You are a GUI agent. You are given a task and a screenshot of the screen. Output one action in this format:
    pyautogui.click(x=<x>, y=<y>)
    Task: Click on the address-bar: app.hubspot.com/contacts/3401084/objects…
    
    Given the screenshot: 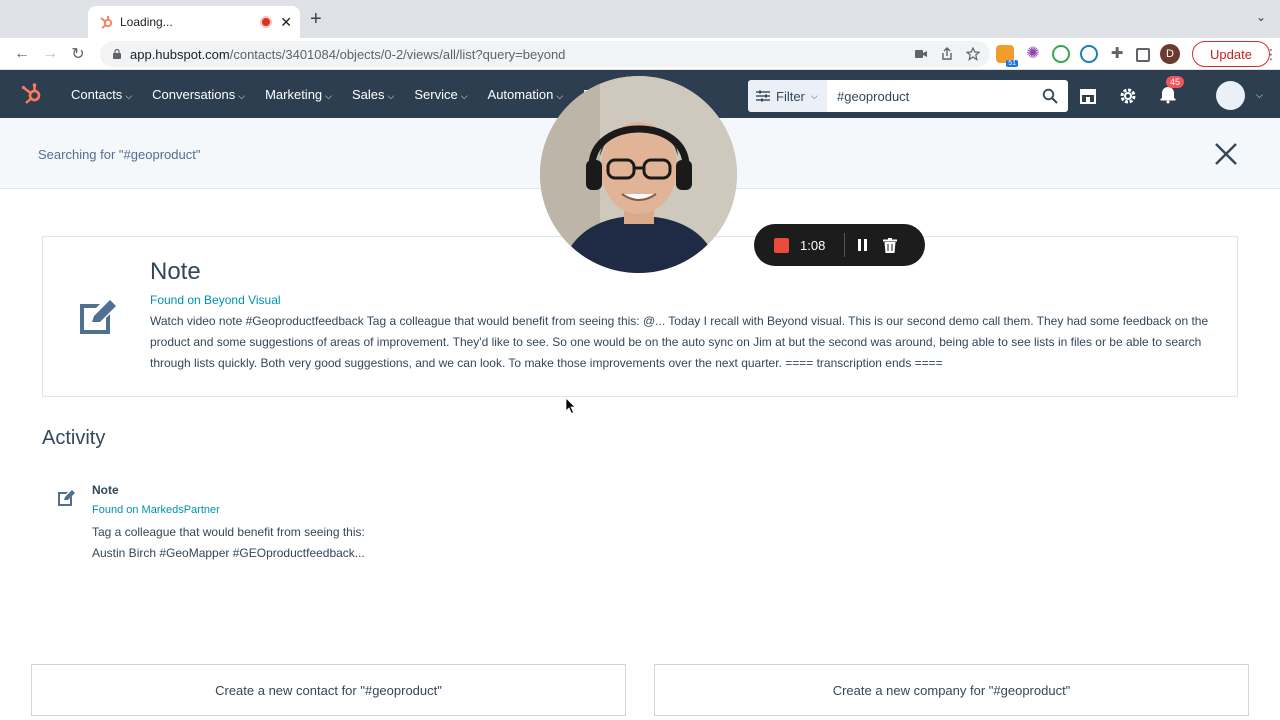 What is the action you would take?
    pyautogui.click(x=545, y=54)
    